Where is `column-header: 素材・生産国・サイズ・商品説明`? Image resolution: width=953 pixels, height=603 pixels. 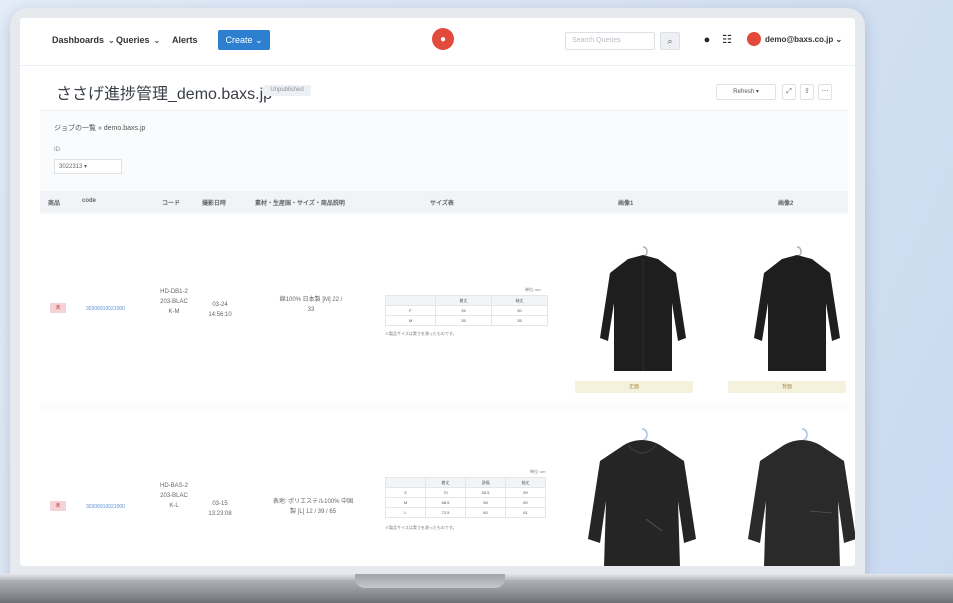
column-header: 素材・生産国・サイズ・商品説明 is located at coordinates (300, 202).